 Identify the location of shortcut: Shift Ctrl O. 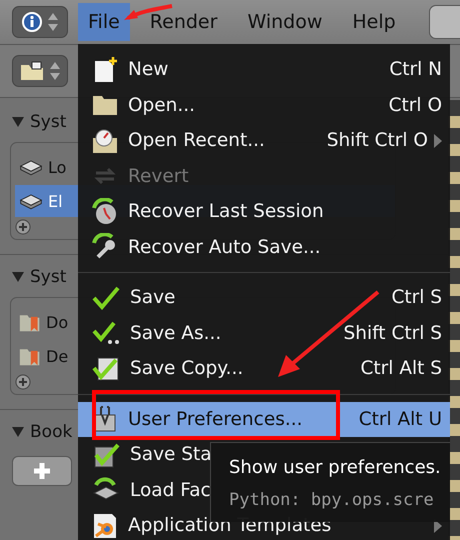
(377, 141).